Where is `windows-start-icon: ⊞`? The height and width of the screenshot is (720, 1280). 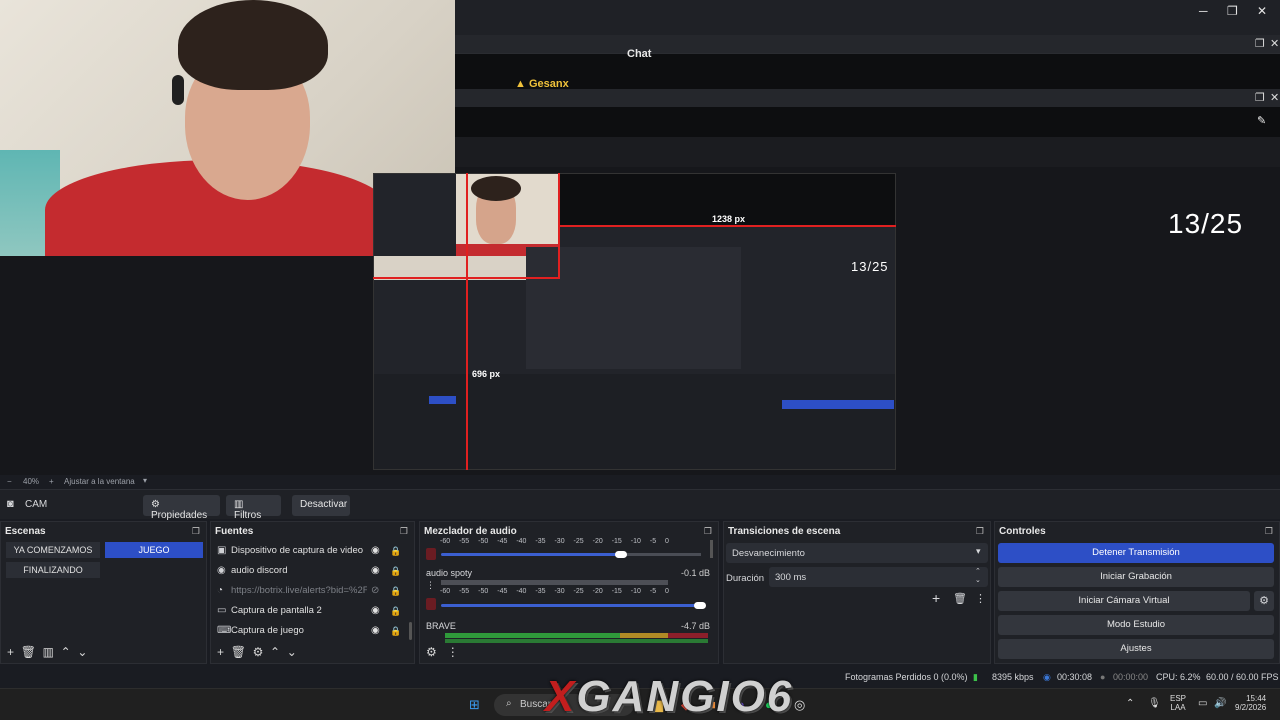 windows-start-icon: ⊞ is located at coordinates (474, 705).